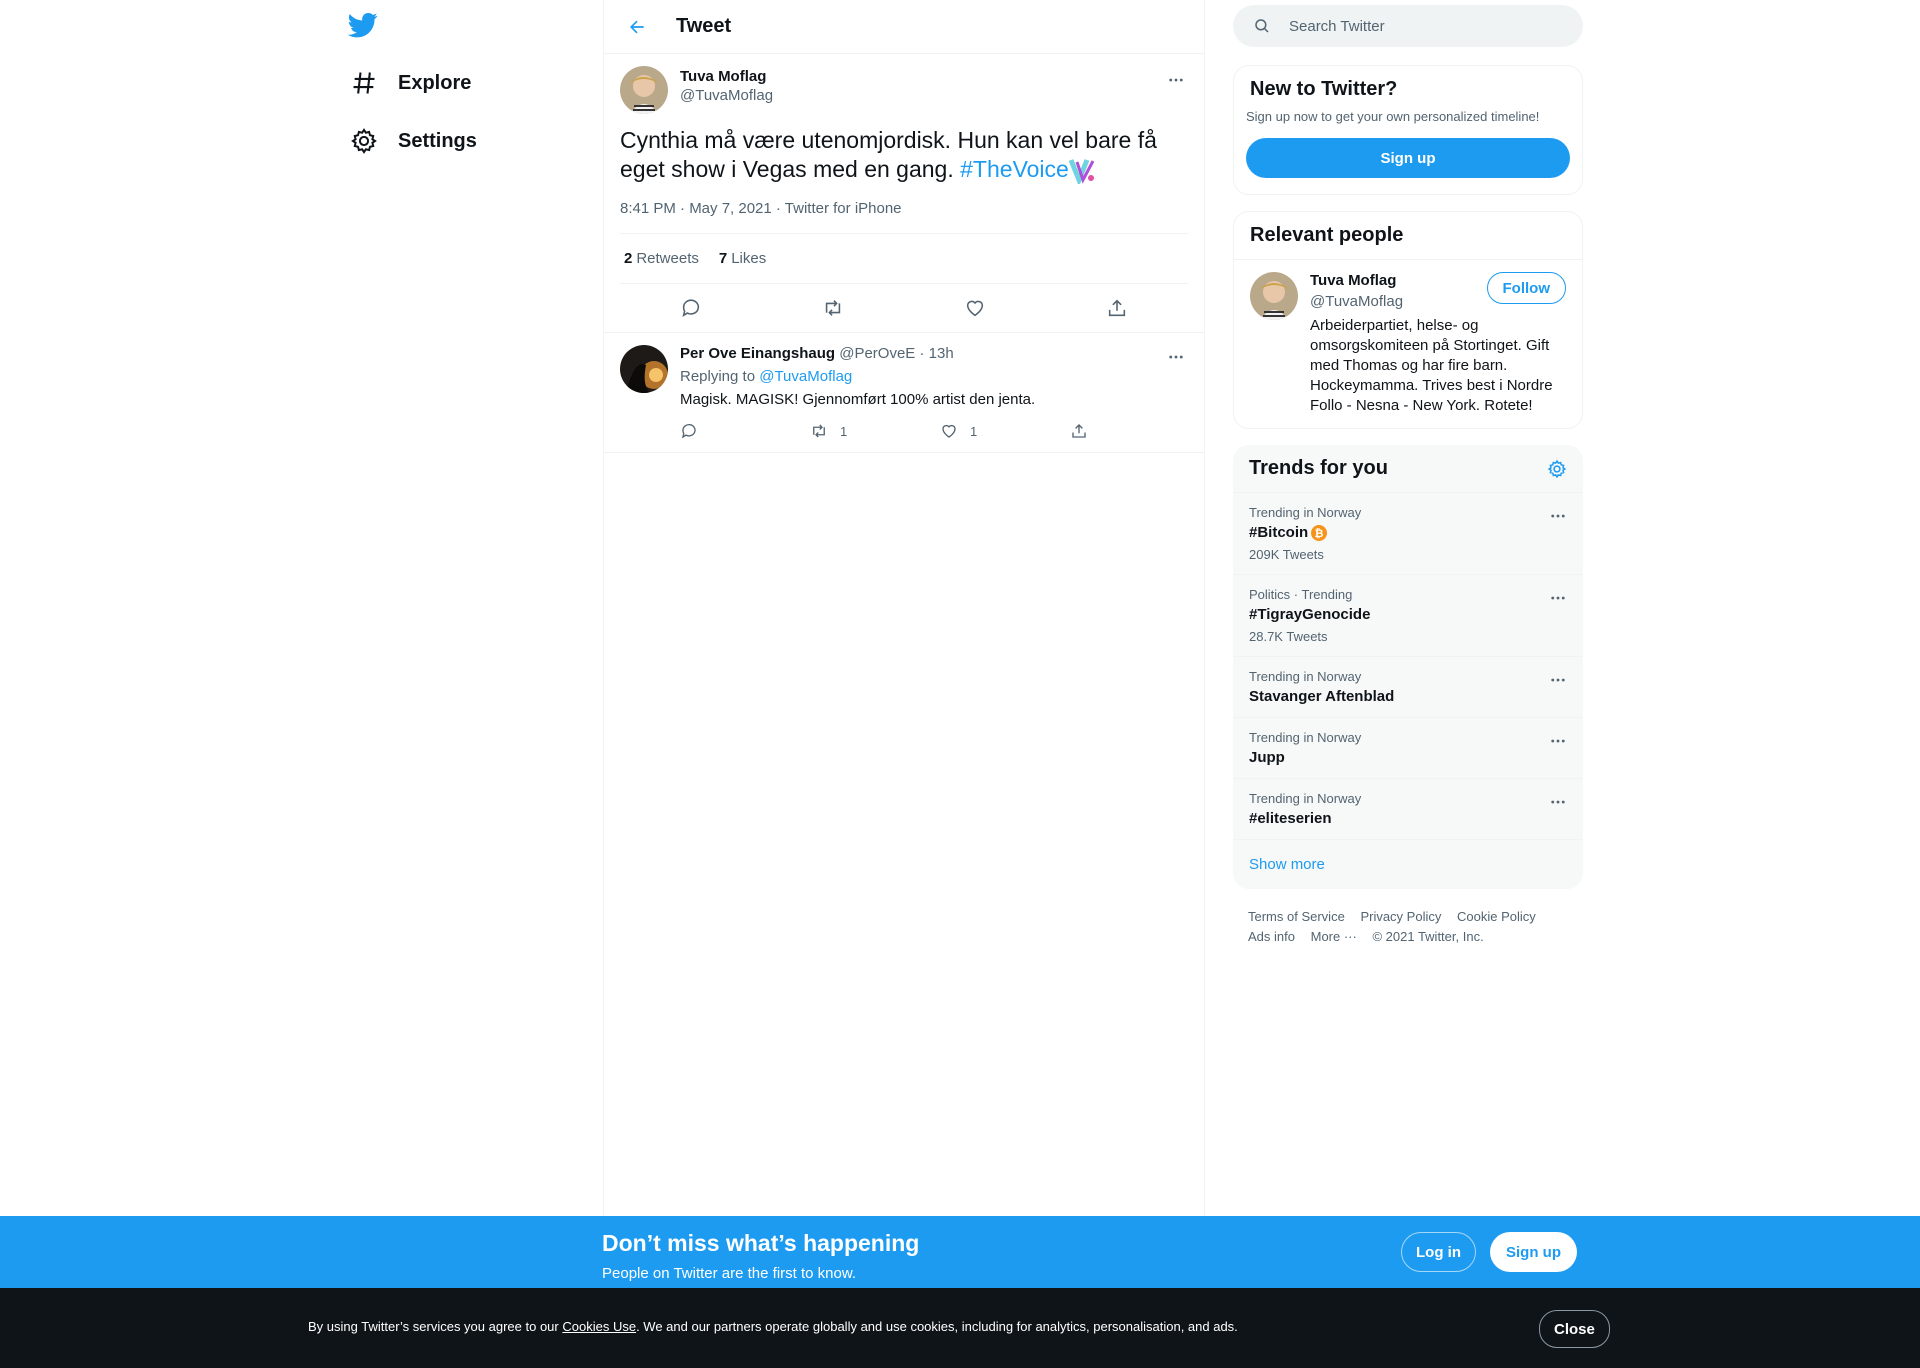 This screenshot has height=1368, width=1920. What do you see at coordinates (1356, 280) in the screenshot?
I see `relevant-person-name: Tuva Moflag` at bounding box center [1356, 280].